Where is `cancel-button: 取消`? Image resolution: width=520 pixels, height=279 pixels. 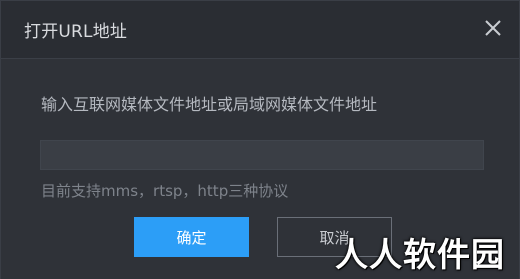 cancel-button: 取消 is located at coordinates (334, 237).